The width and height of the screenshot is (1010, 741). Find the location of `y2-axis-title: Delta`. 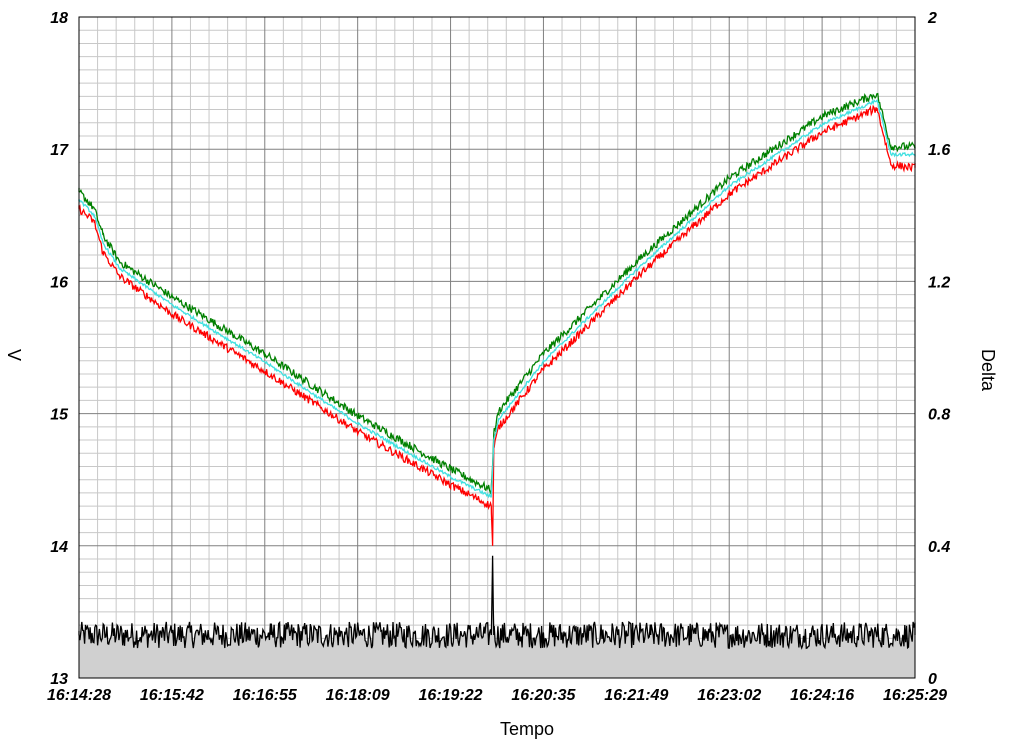

y2-axis-title: Delta is located at coordinates (988, 370).